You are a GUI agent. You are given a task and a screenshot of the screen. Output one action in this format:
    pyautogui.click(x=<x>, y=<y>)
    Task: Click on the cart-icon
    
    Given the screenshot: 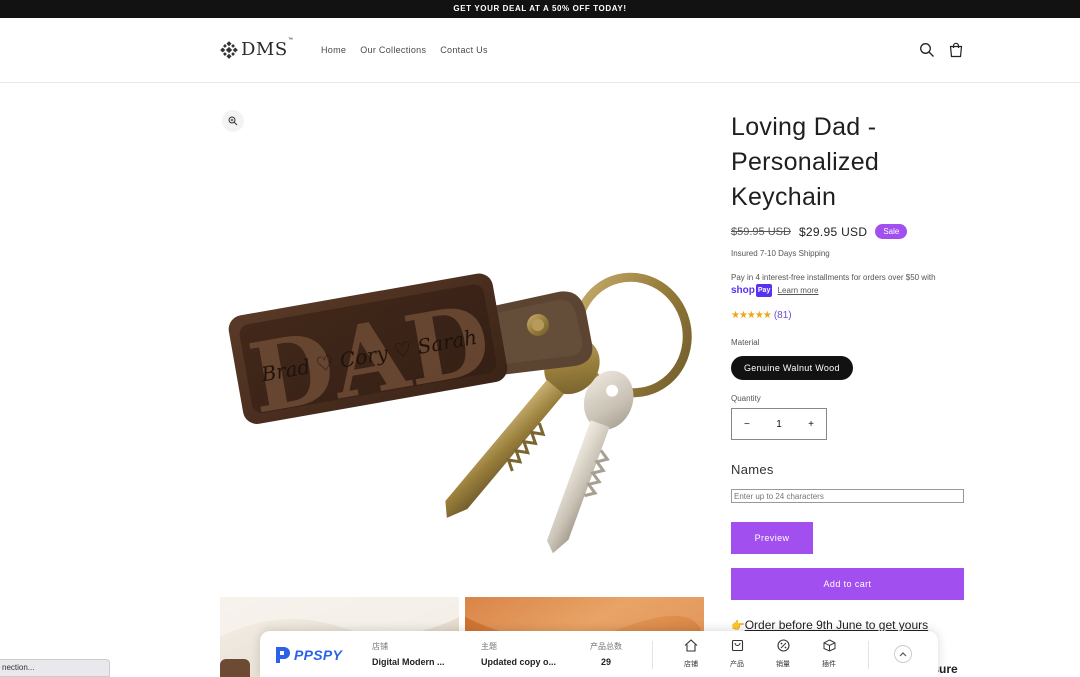 What is the action you would take?
    pyautogui.click(x=956, y=50)
    